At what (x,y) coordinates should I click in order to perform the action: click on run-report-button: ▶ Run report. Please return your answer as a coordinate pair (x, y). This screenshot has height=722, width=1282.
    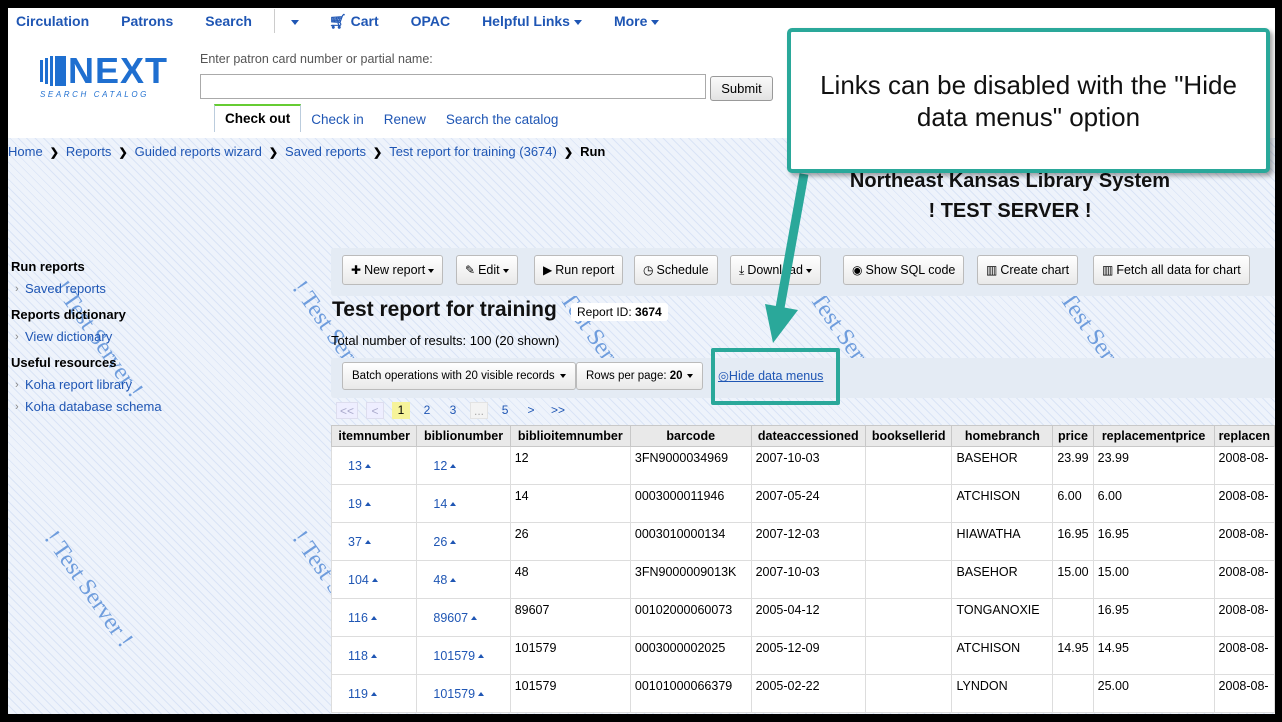
    Looking at the image, I should click on (579, 270).